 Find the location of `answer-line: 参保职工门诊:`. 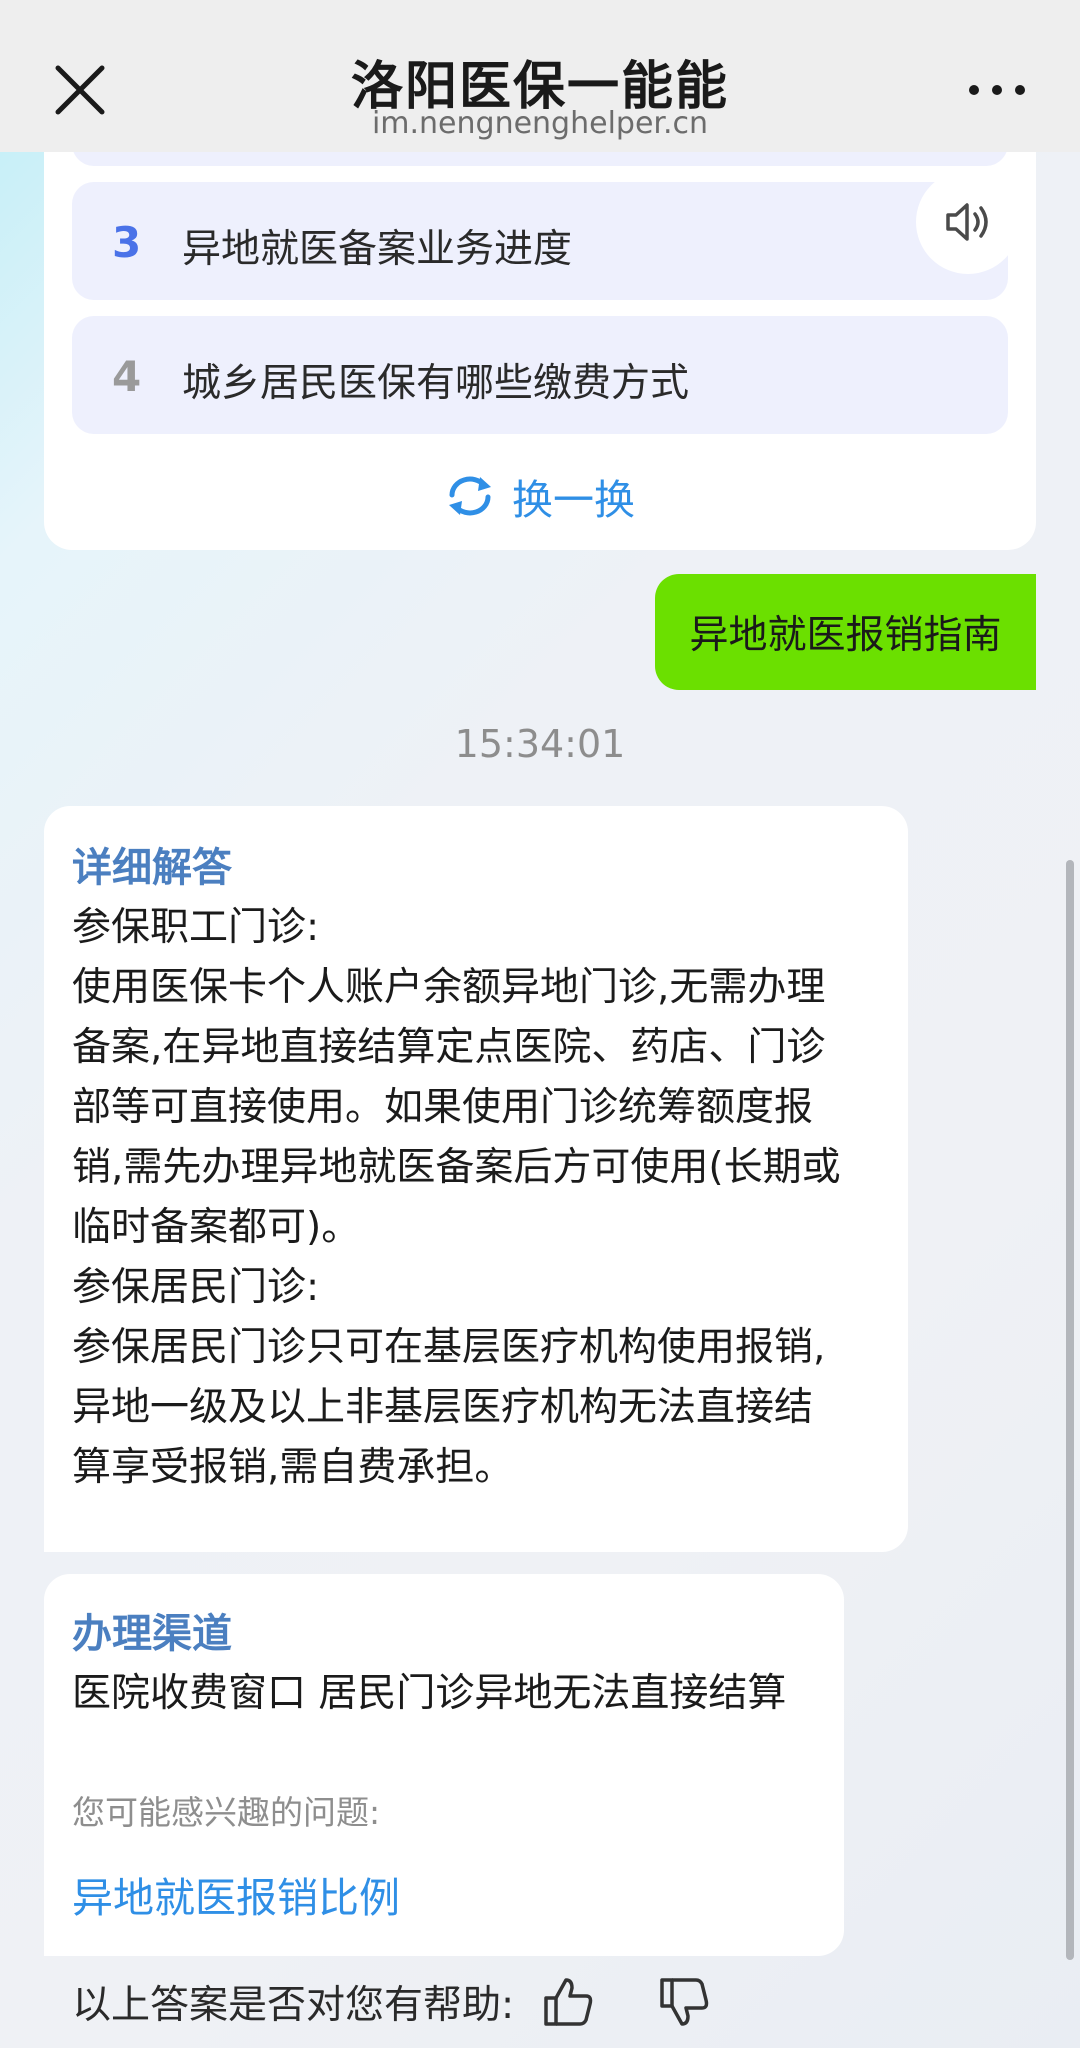

answer-line: 参保职工门诊: is located at coordinates (196, 927).